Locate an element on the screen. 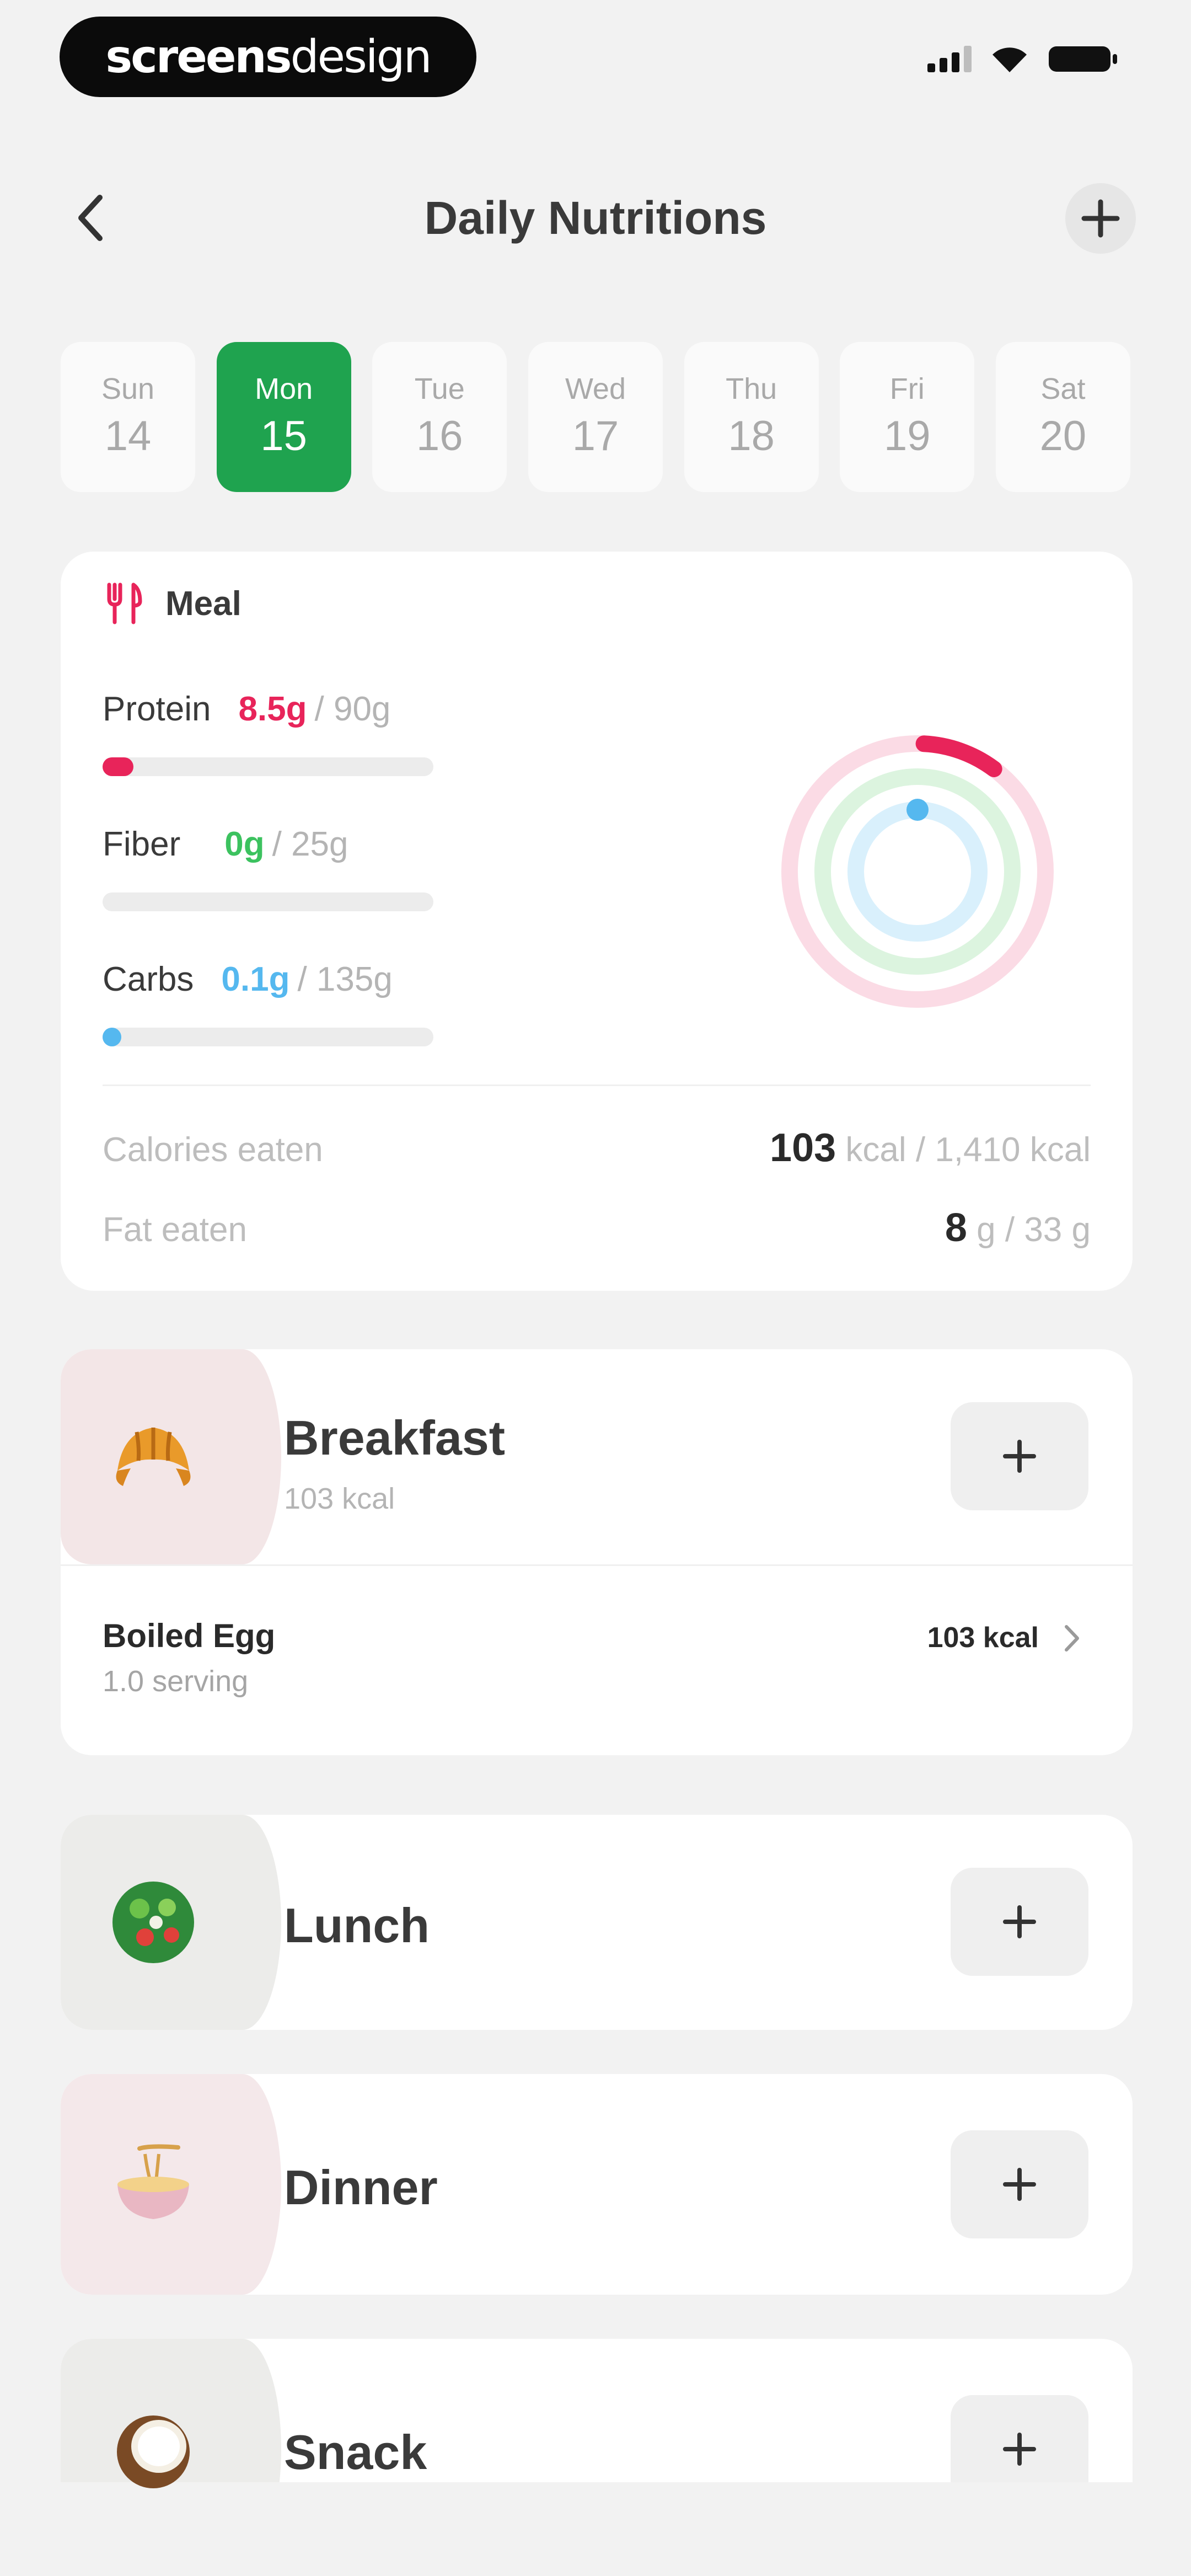 The image size is (1191, 2576). food-serving: 1.0 serving is located at coordinates (176, 1681).